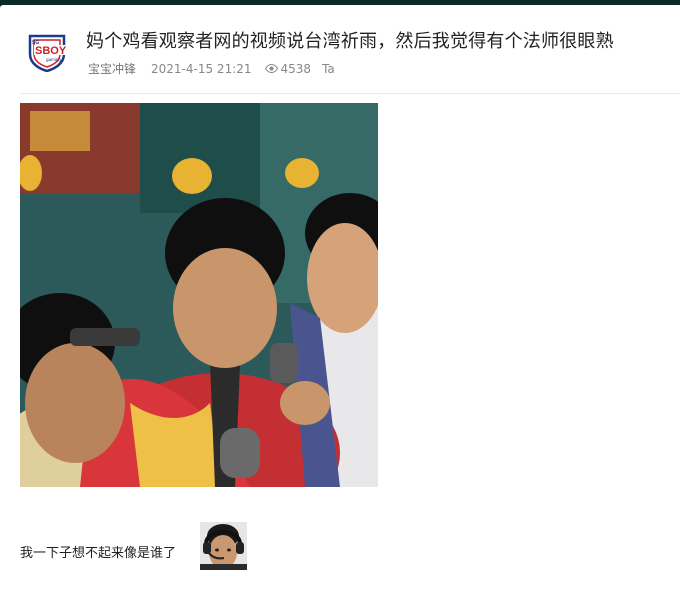 This screenshot has height=597, width=680. What do you see at coordinates (296, 68) in the screenshot?
I see `view-count-value: 4538` at bounding box center [296, 68].